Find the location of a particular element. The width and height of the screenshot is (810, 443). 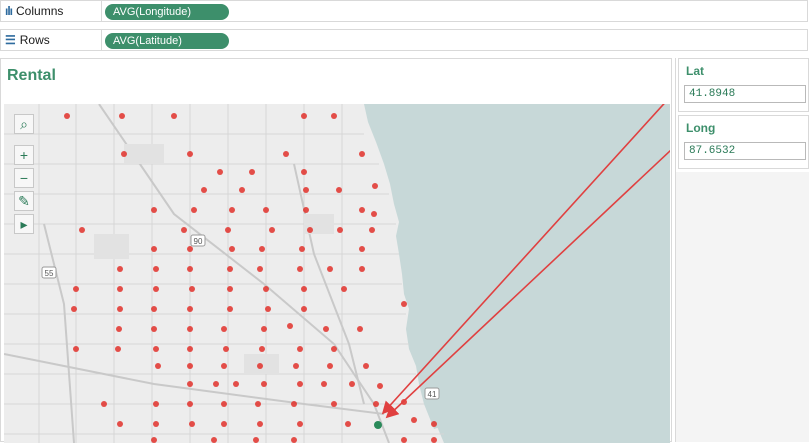

selected-location-point is located at coordinates (378, 425).